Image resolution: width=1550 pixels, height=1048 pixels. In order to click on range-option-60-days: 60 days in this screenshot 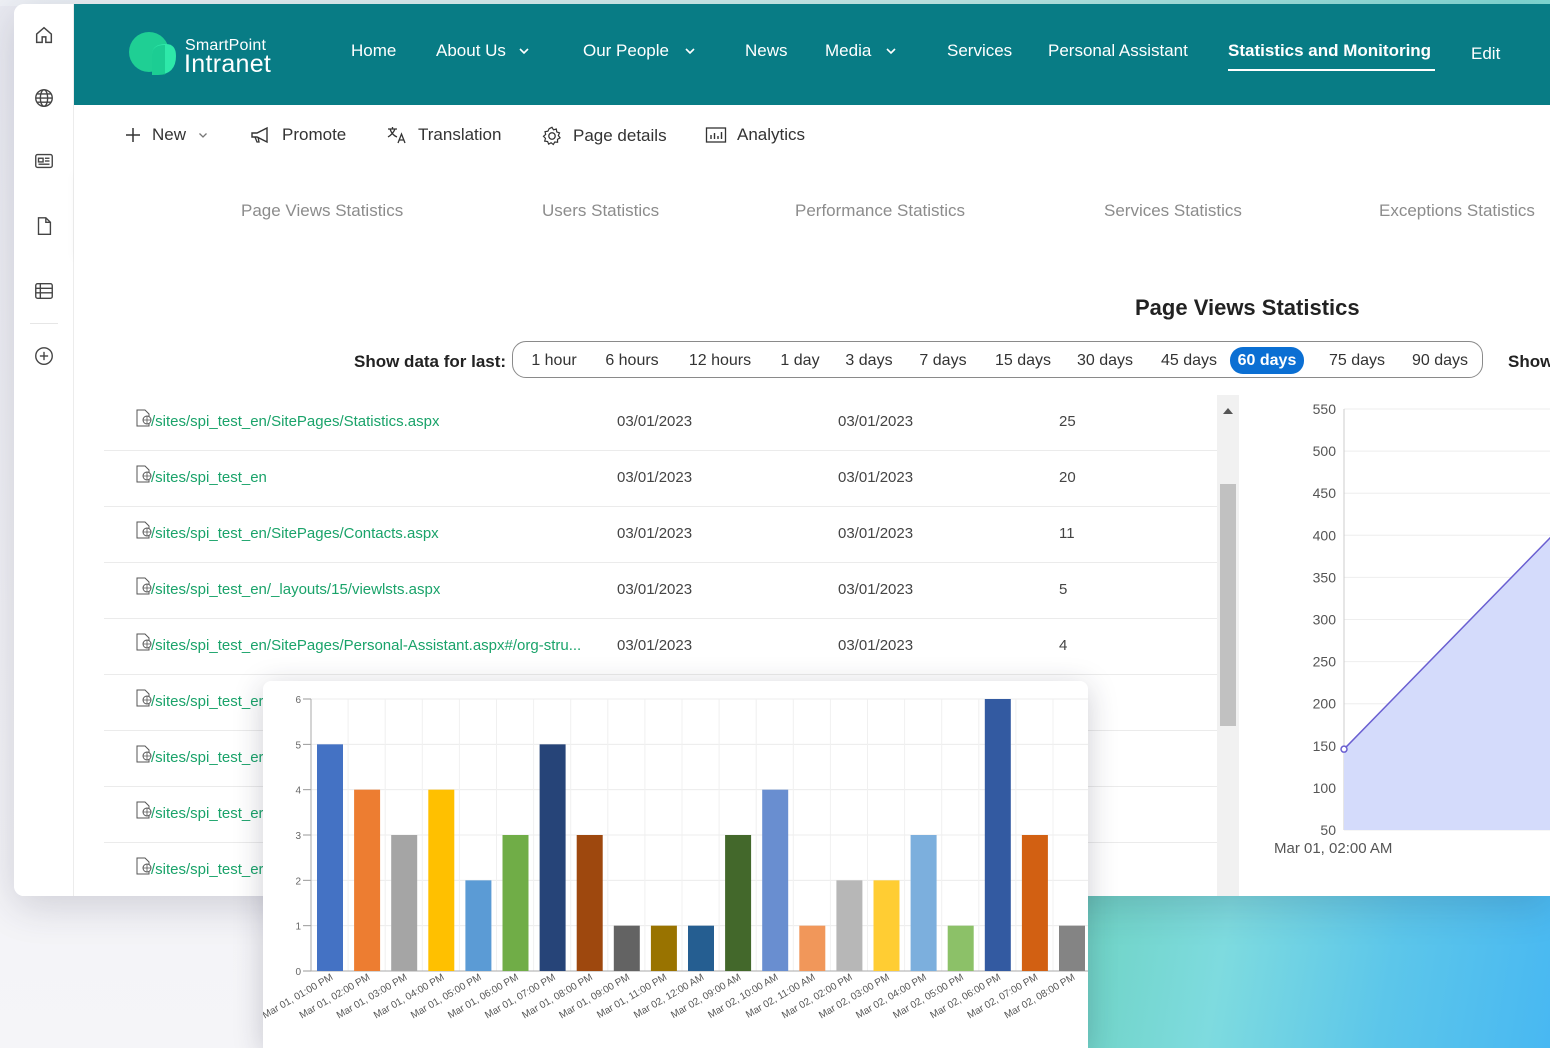, I will do `click(1267, 360)`.